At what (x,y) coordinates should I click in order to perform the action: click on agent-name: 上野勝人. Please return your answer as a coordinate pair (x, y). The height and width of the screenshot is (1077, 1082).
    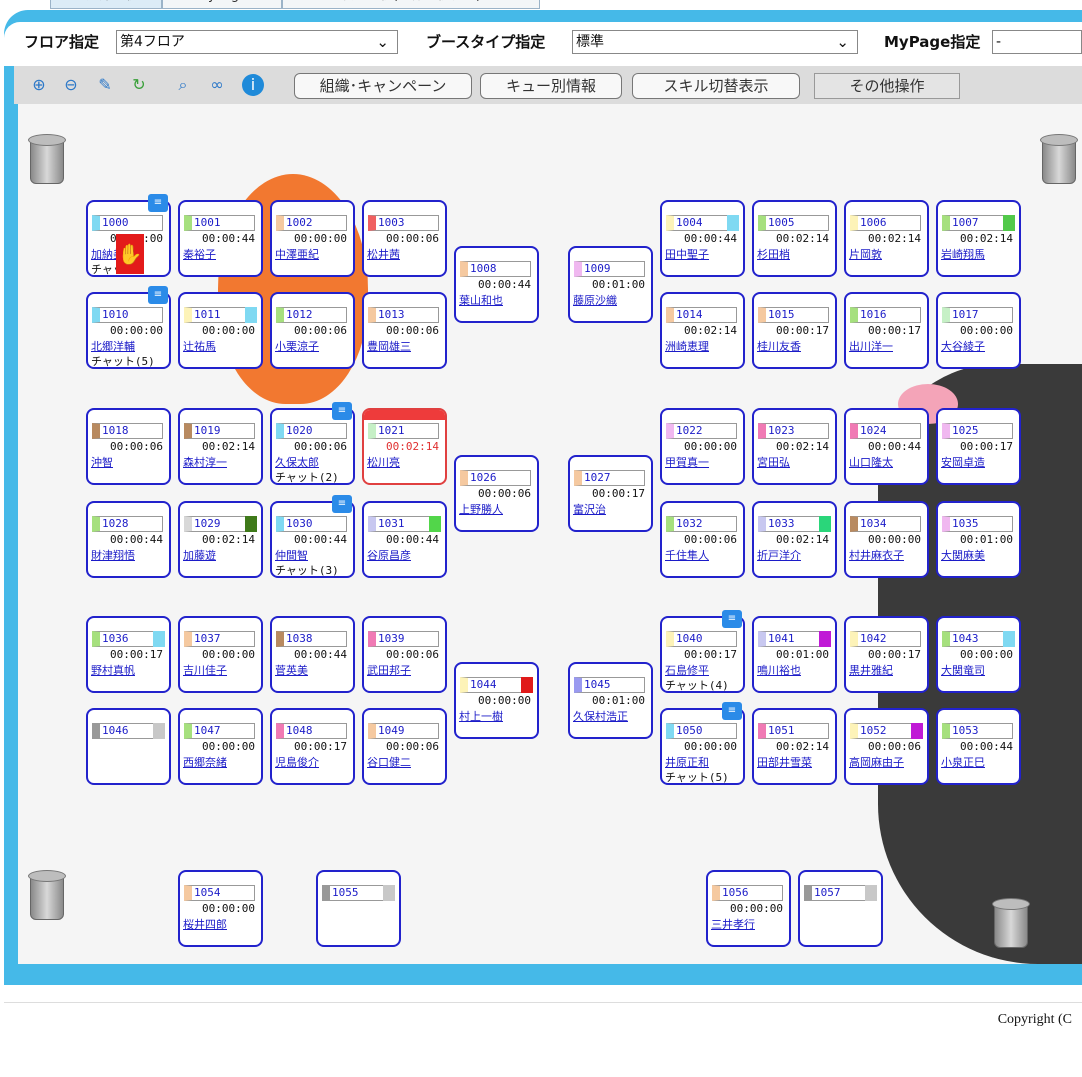
    Looking at the image, I should click on (497, 509).